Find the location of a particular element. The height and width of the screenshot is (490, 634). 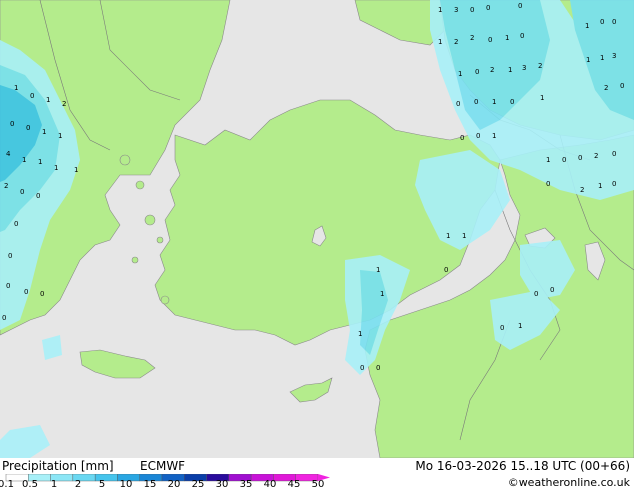

legend-tick-label: 15 is located at coordinates (150, 484).